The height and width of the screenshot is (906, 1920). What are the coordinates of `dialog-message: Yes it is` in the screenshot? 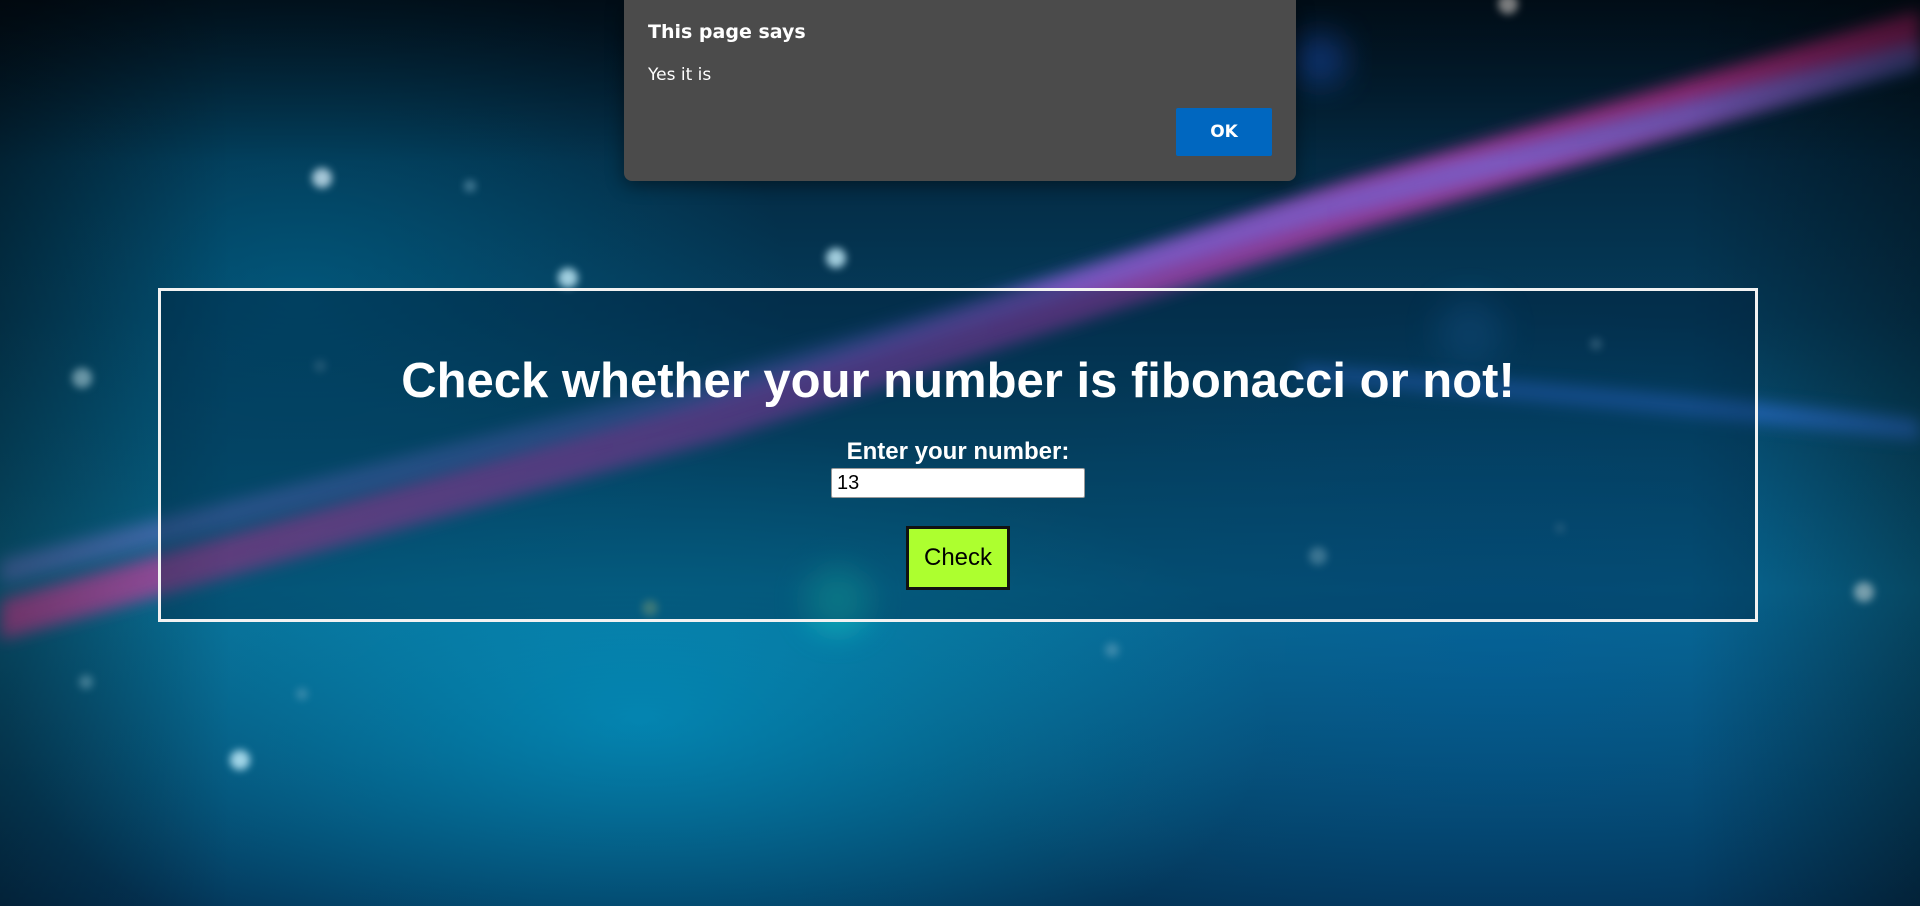 It's located at (680, 75).